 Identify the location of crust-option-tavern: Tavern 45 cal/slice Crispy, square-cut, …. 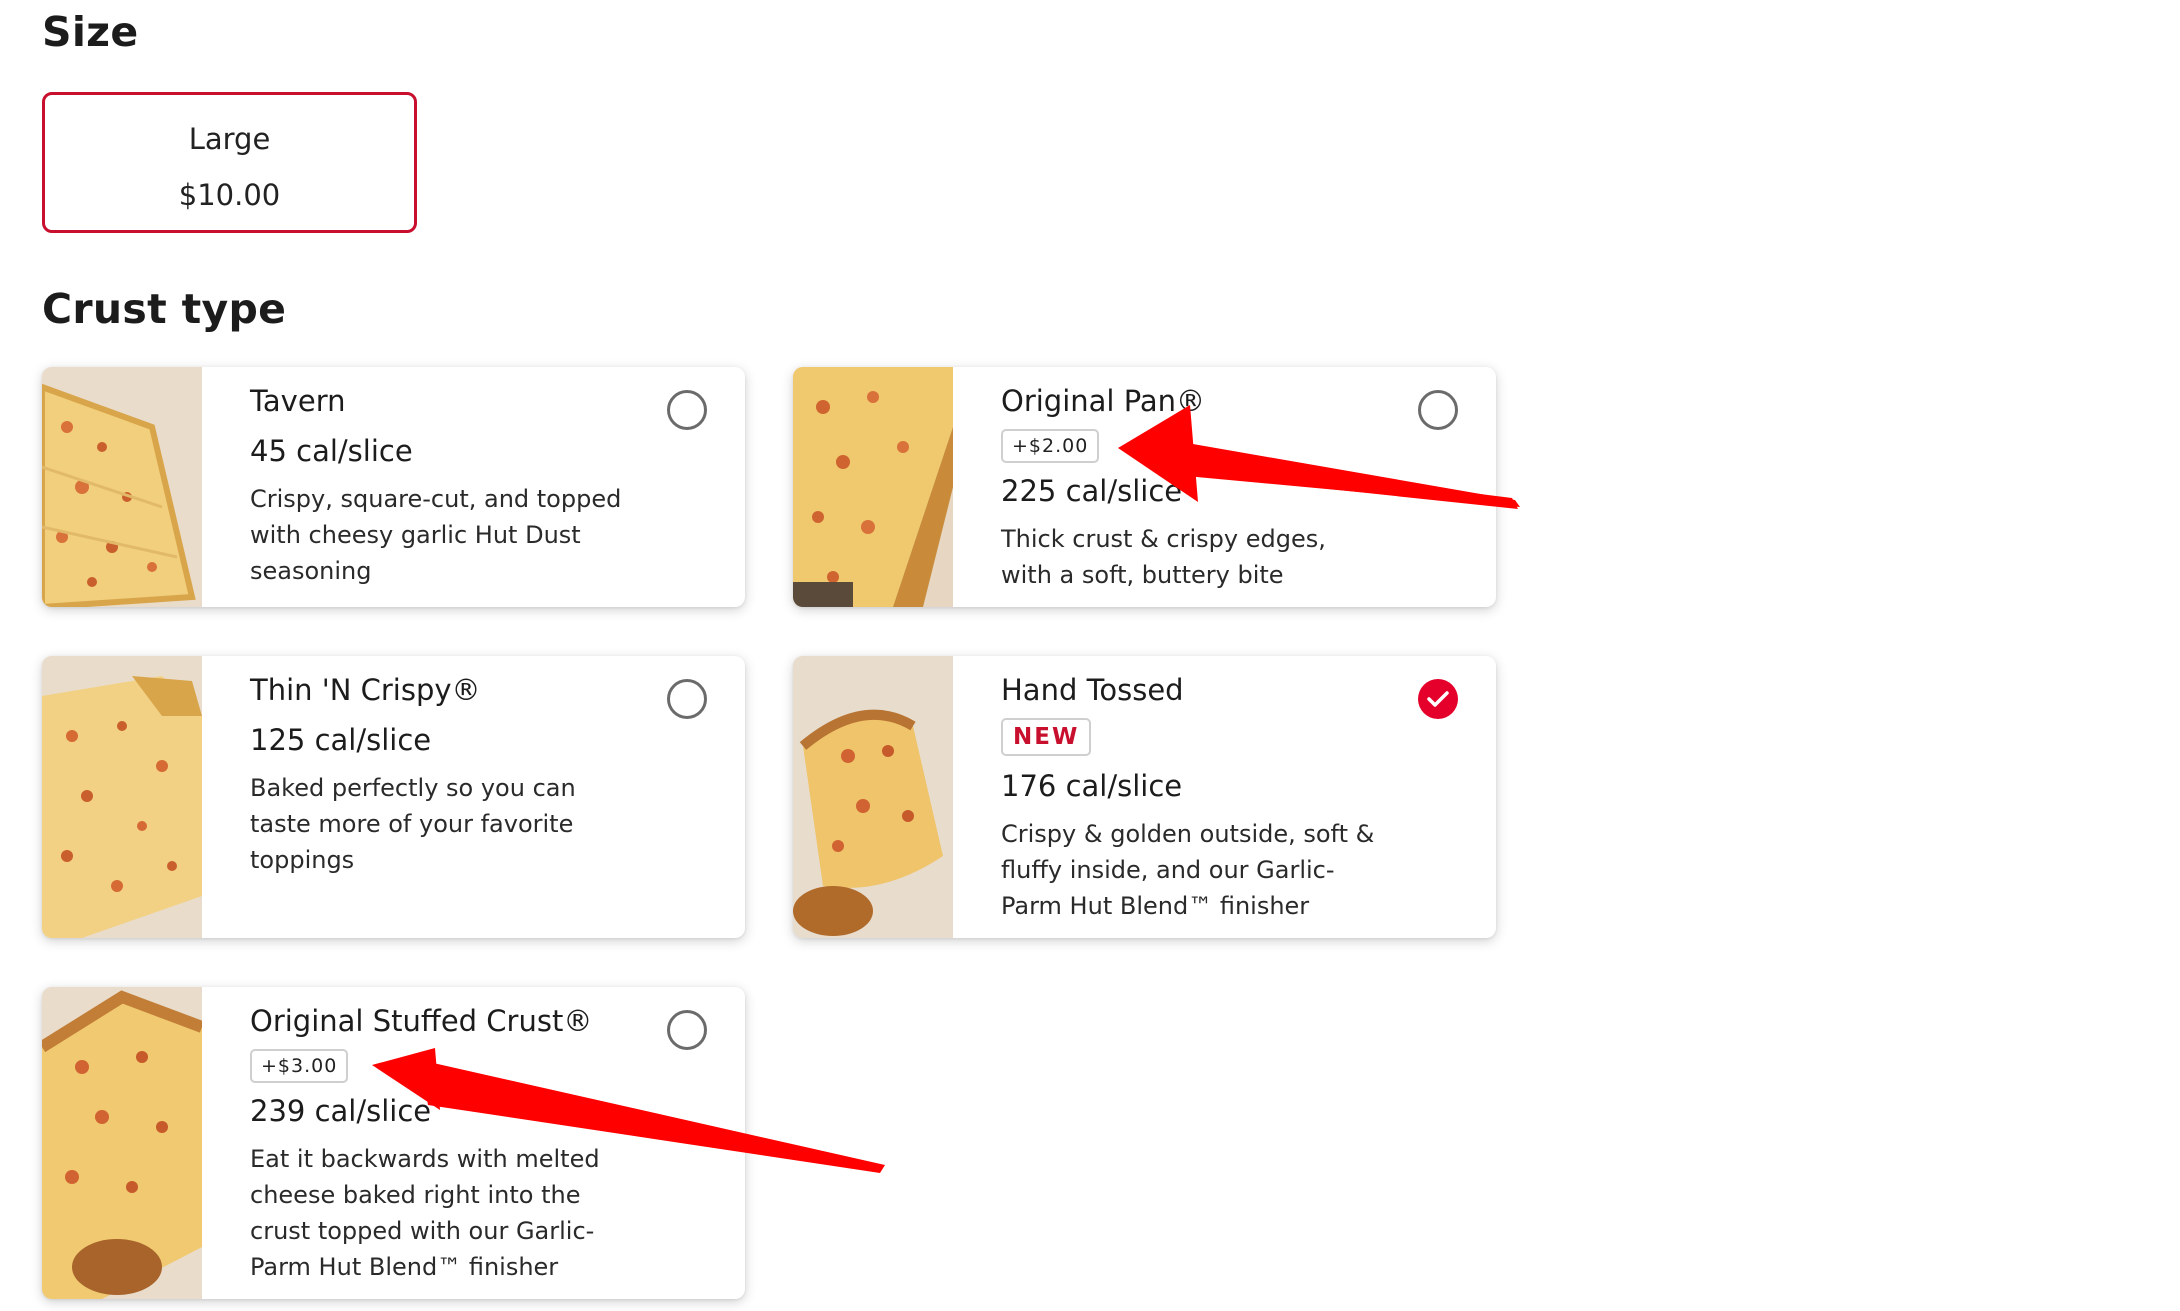
(393, 487).